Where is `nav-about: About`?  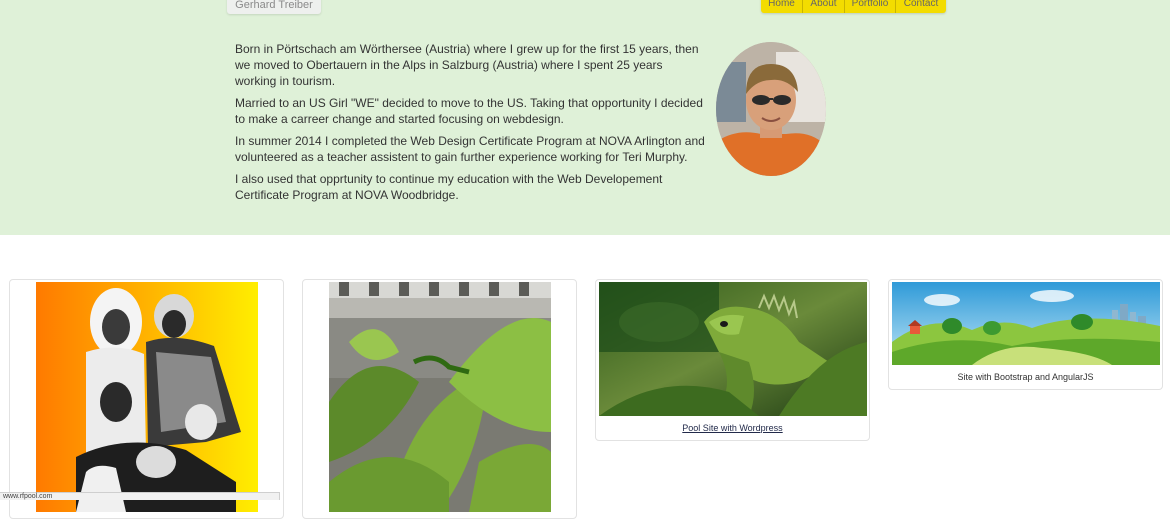
nav-about: About is located at coordinates (824, 6).